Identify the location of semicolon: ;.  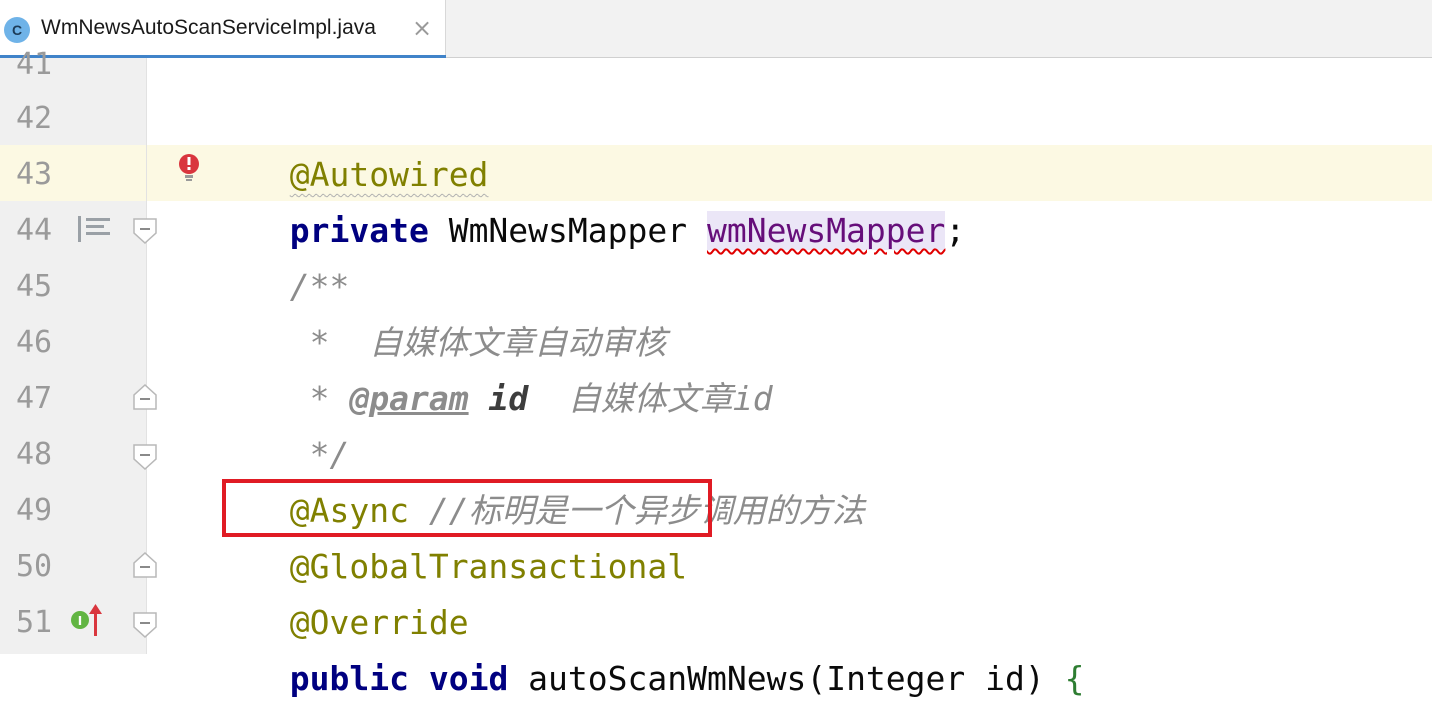
(955, 230).